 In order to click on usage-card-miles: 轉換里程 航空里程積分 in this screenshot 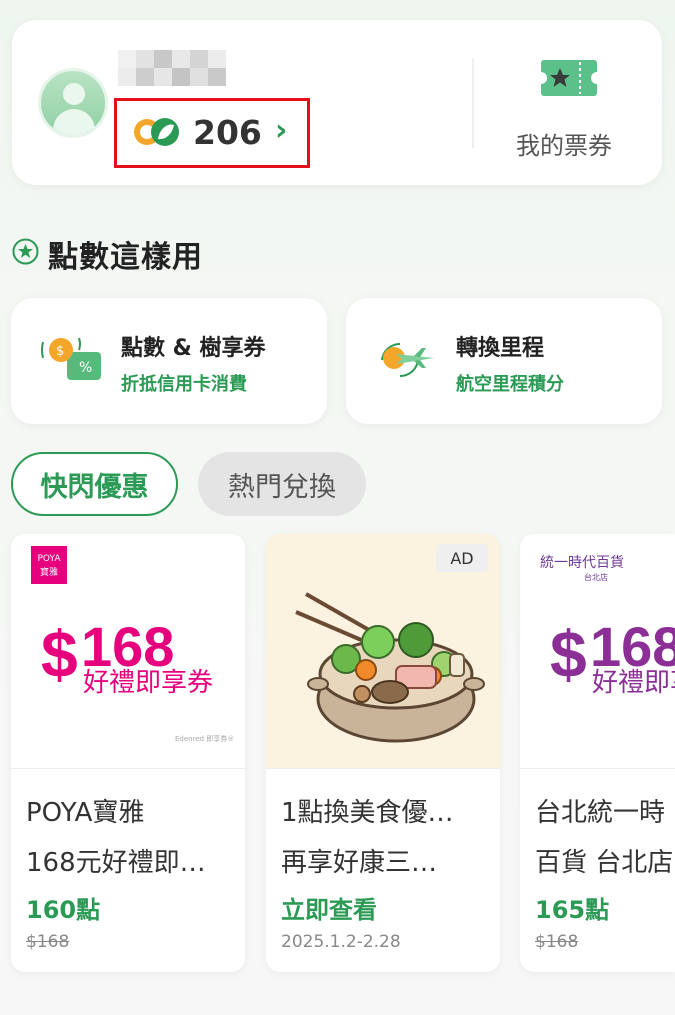, I will do `click(504, 361)`.